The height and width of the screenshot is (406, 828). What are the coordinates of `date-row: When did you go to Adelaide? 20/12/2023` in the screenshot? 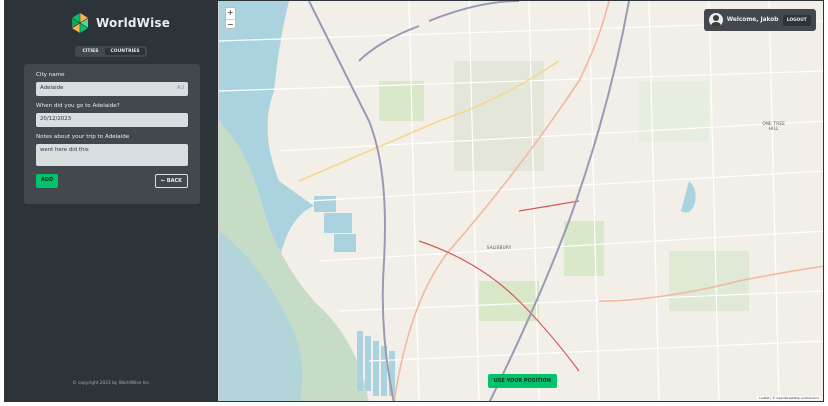 It's located at (112, 115).